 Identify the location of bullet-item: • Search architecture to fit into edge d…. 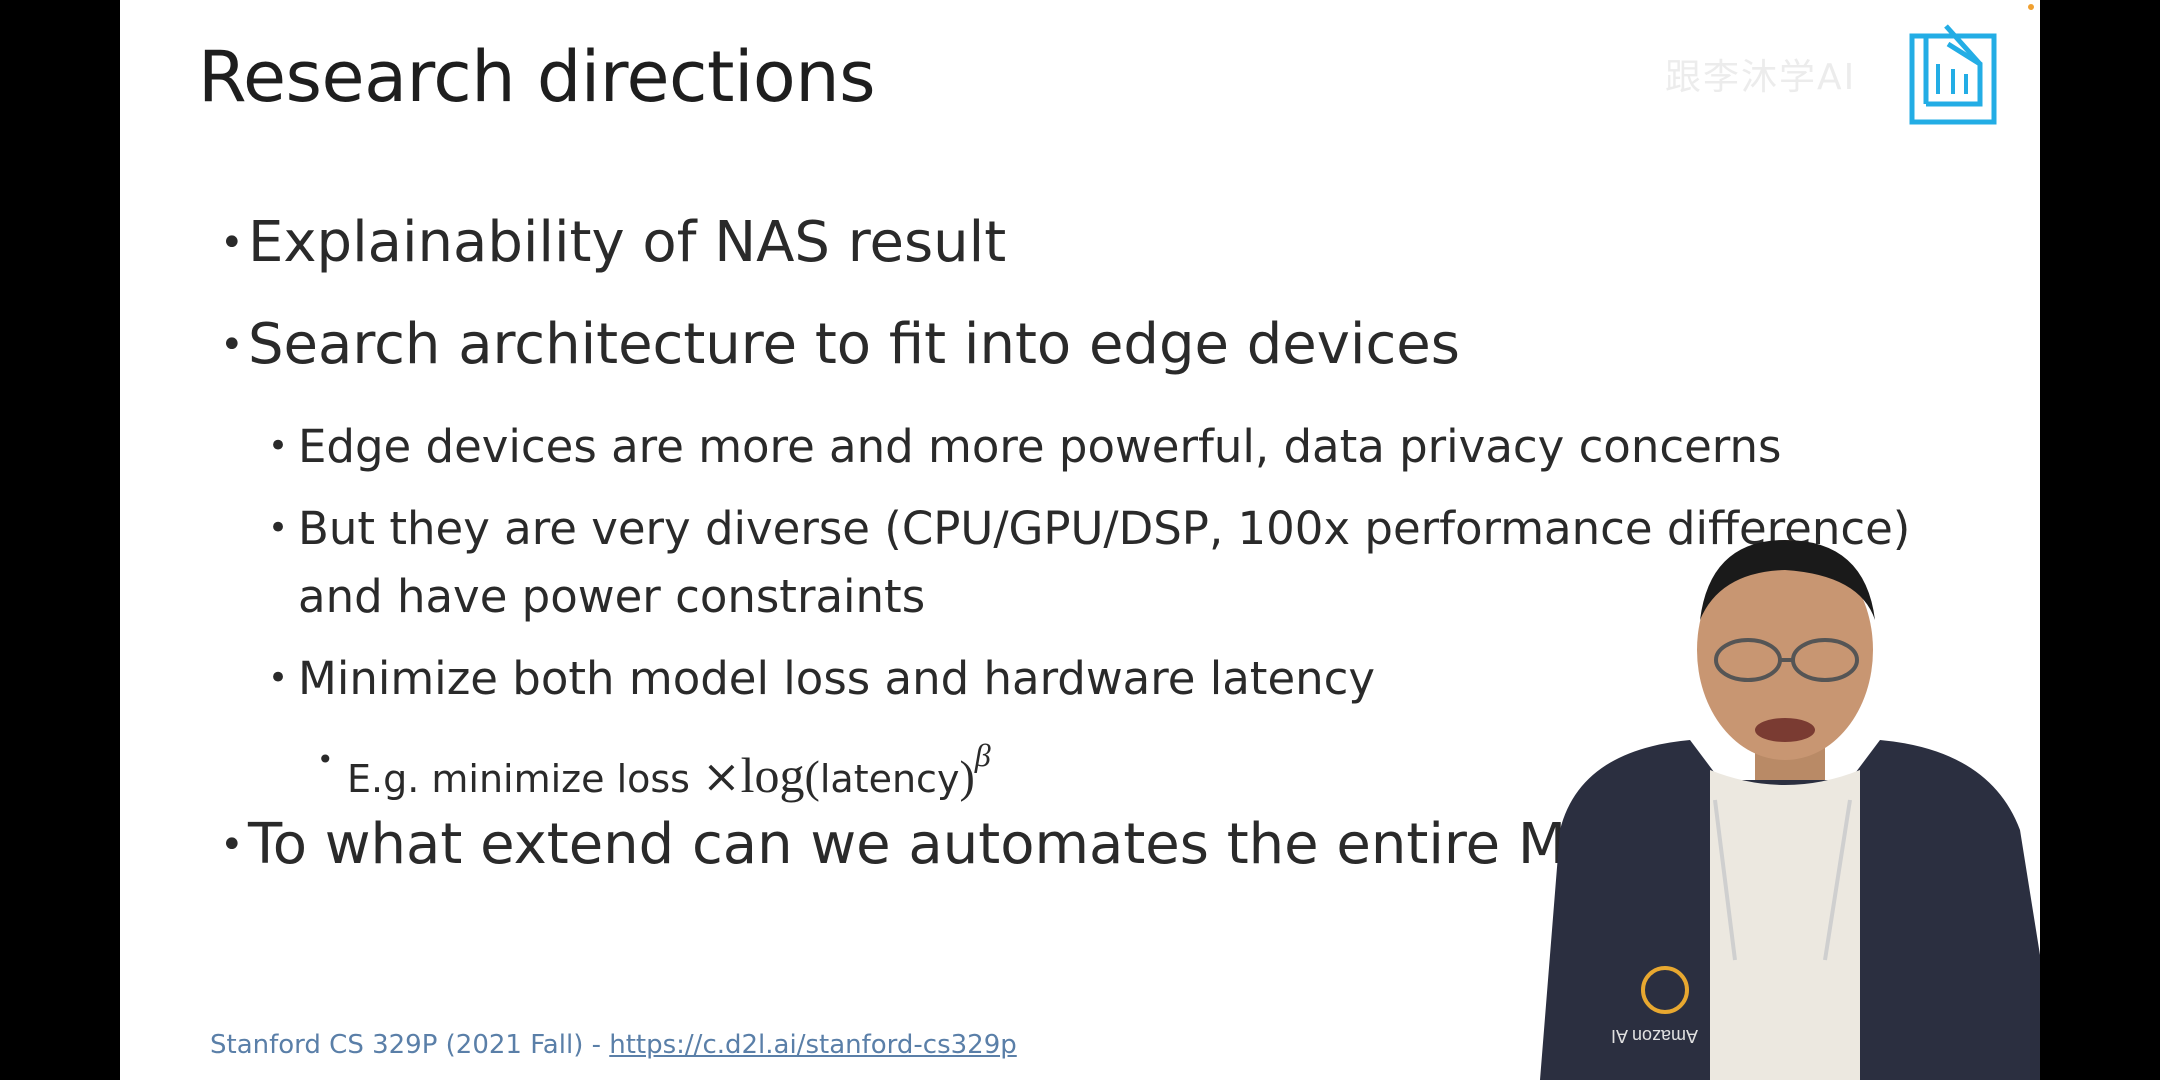
(840, 344).